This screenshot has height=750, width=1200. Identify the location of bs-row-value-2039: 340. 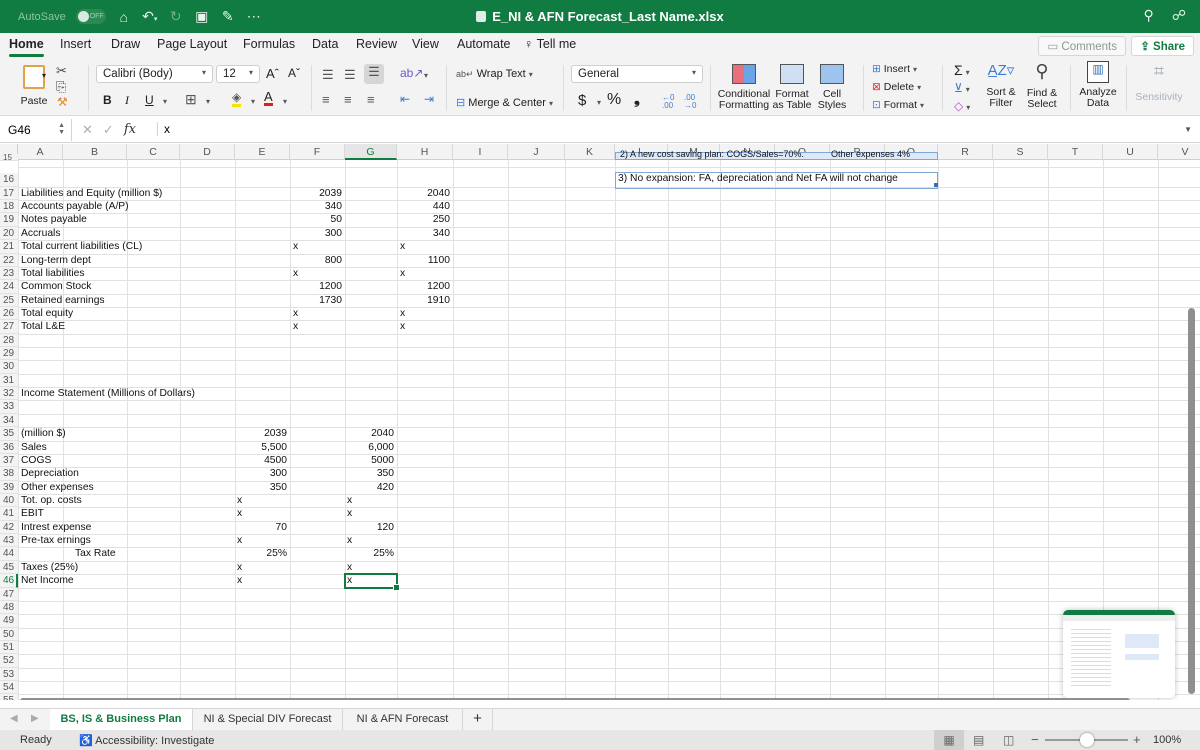
(317, 206).